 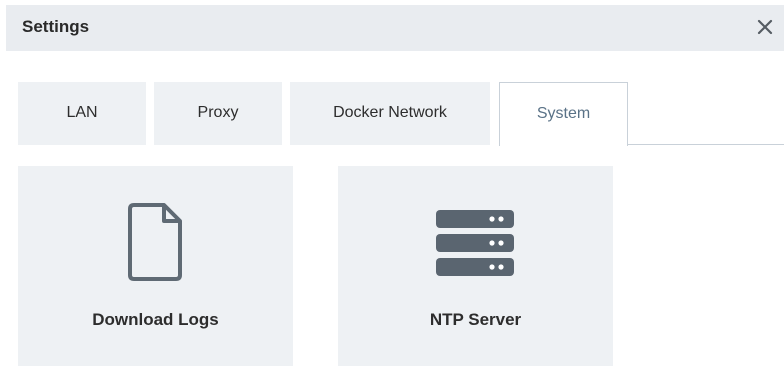 I want to click on tab-label: Proxy, so click(x=218, y=112).